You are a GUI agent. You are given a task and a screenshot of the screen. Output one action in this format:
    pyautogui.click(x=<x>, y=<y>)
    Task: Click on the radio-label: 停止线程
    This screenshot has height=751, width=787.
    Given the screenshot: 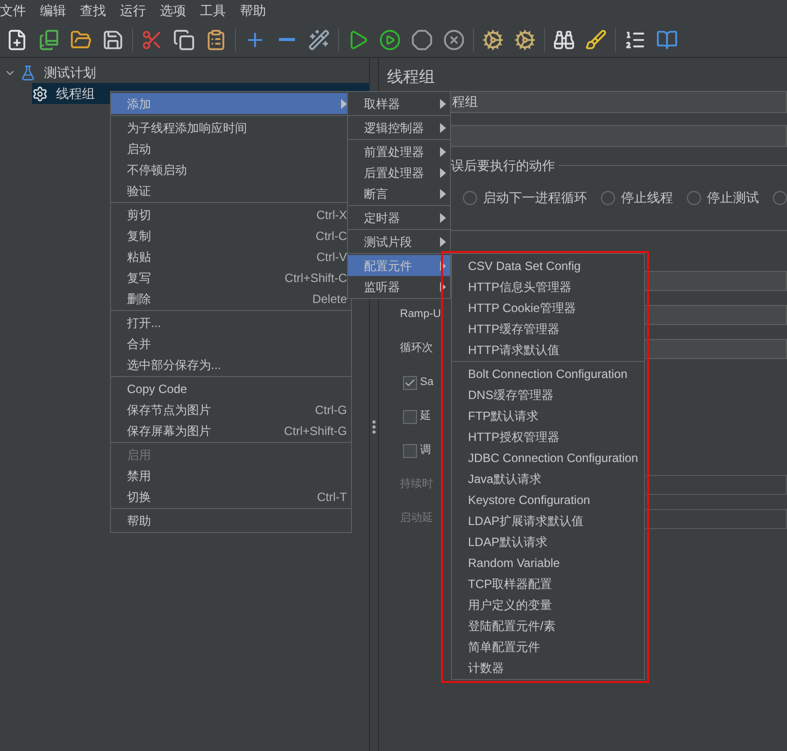 What is the action you would take?
    pyautogui.click(x=647, y=197)
    